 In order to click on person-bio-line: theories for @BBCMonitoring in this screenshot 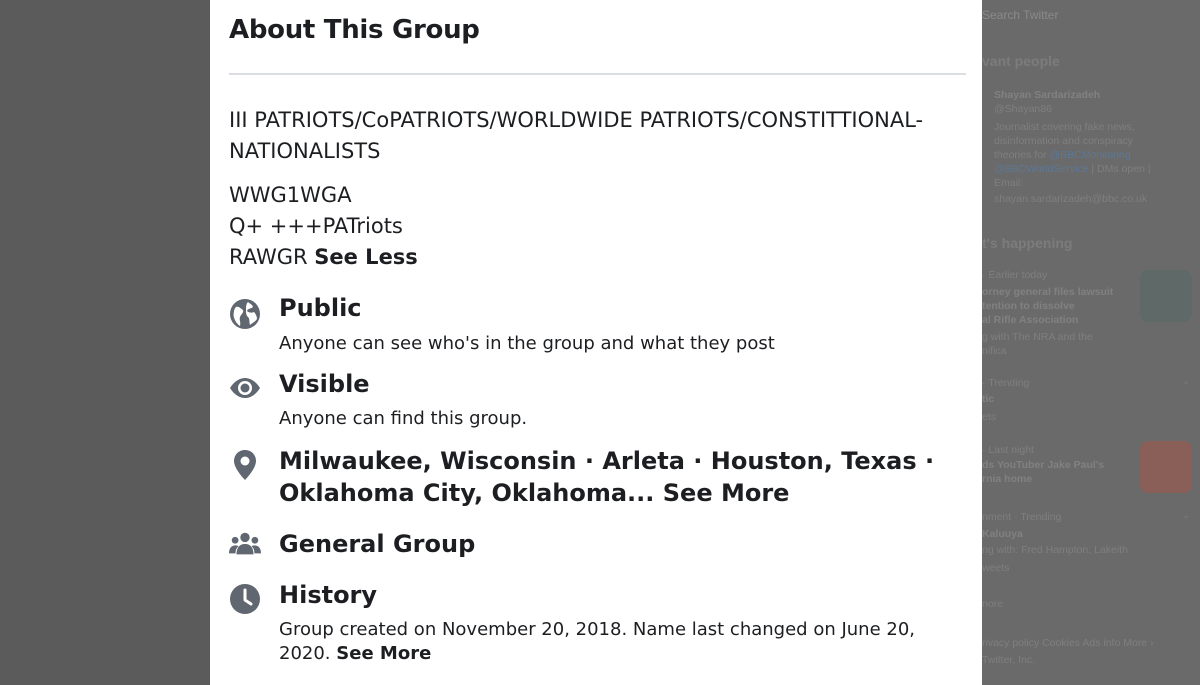, I will do `click(1062, 155)`.